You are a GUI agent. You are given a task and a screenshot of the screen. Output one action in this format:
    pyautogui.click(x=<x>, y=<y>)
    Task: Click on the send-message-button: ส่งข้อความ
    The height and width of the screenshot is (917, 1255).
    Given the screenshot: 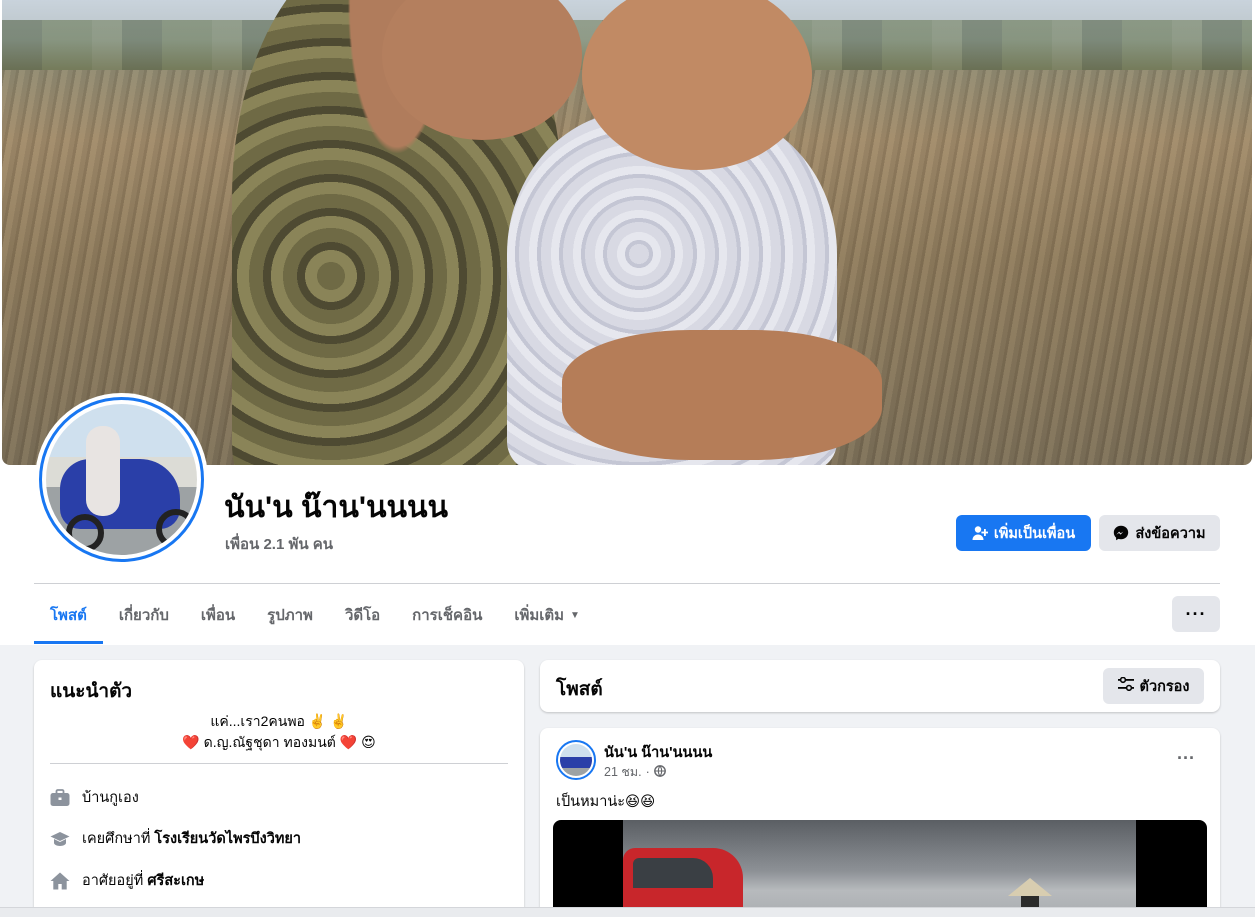 What is the action you would take?
    pyautogui.click(x=1159, y=533)
    